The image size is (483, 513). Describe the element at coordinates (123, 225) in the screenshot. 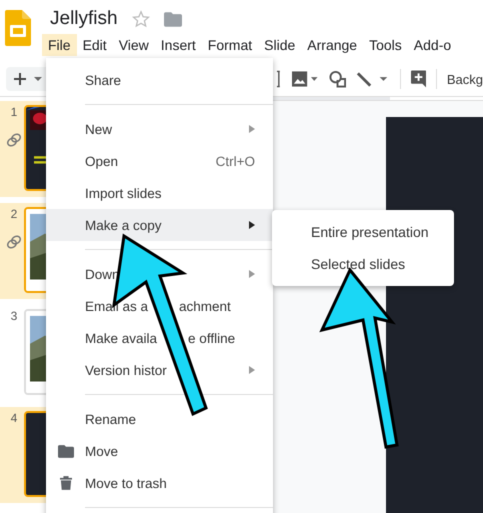

I see `menu-label: Make a copy` at that location.